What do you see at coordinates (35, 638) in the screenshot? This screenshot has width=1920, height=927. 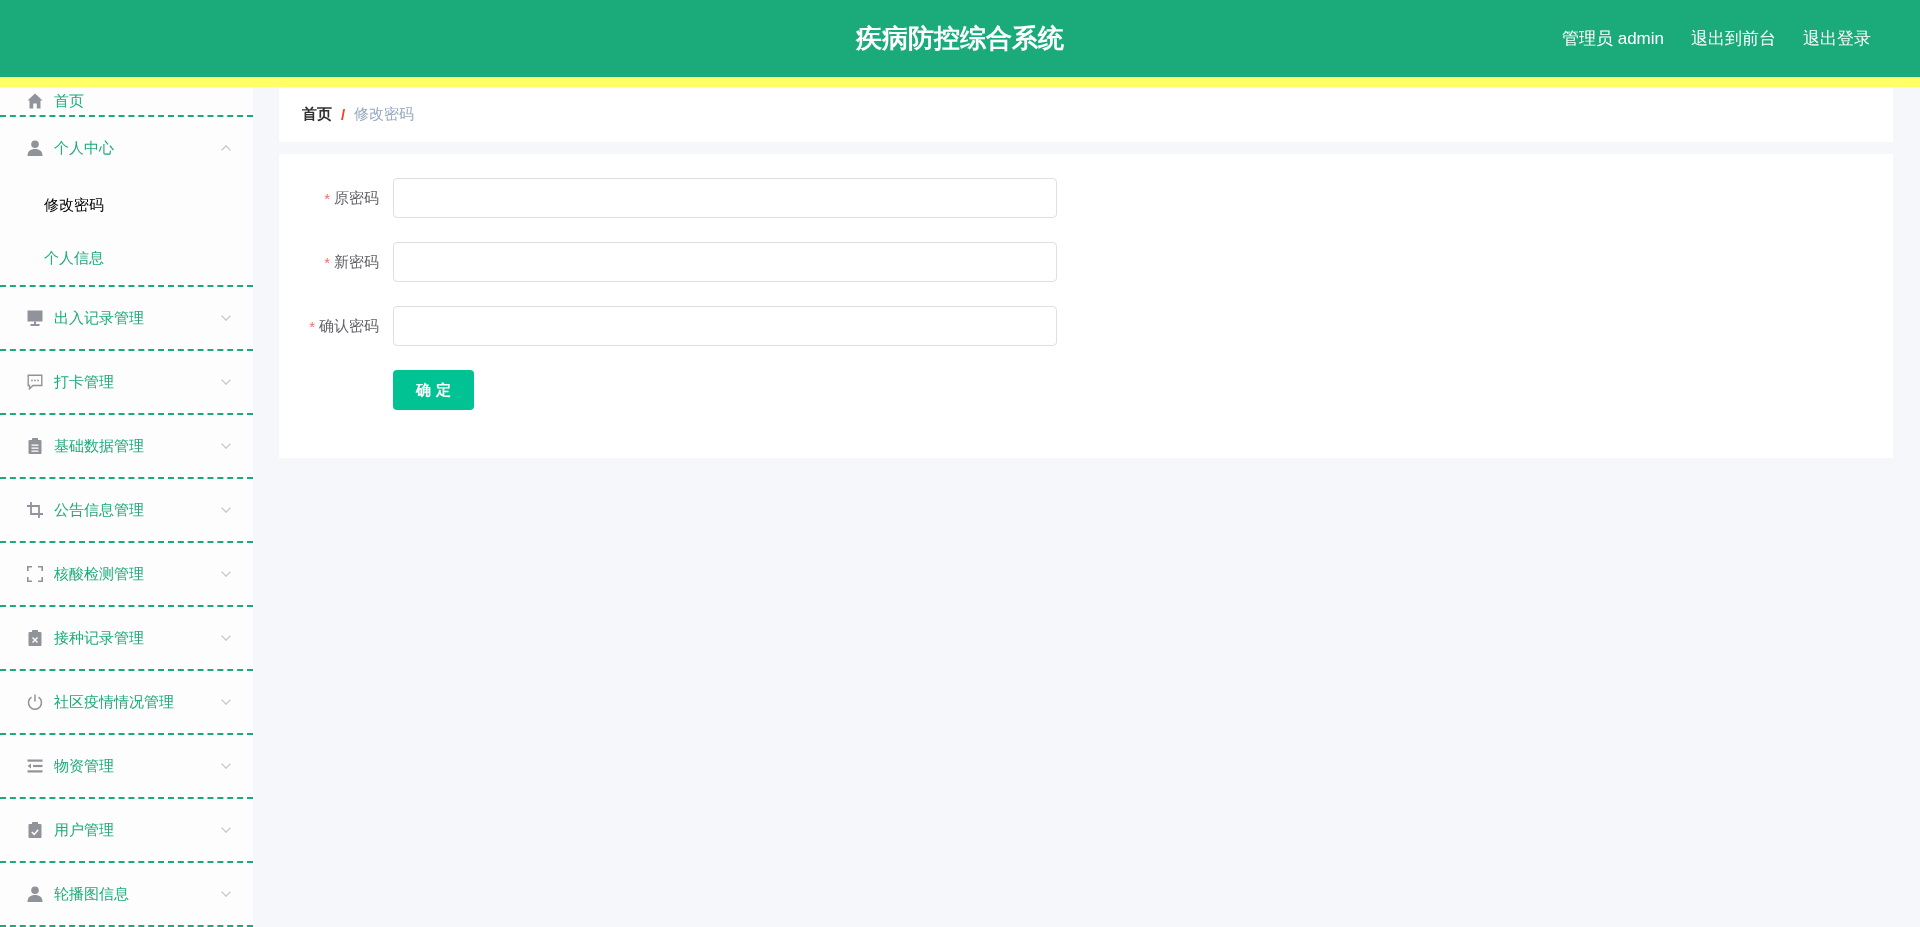 I see `clipboard-x-icon` at bounding box center [35, 638].